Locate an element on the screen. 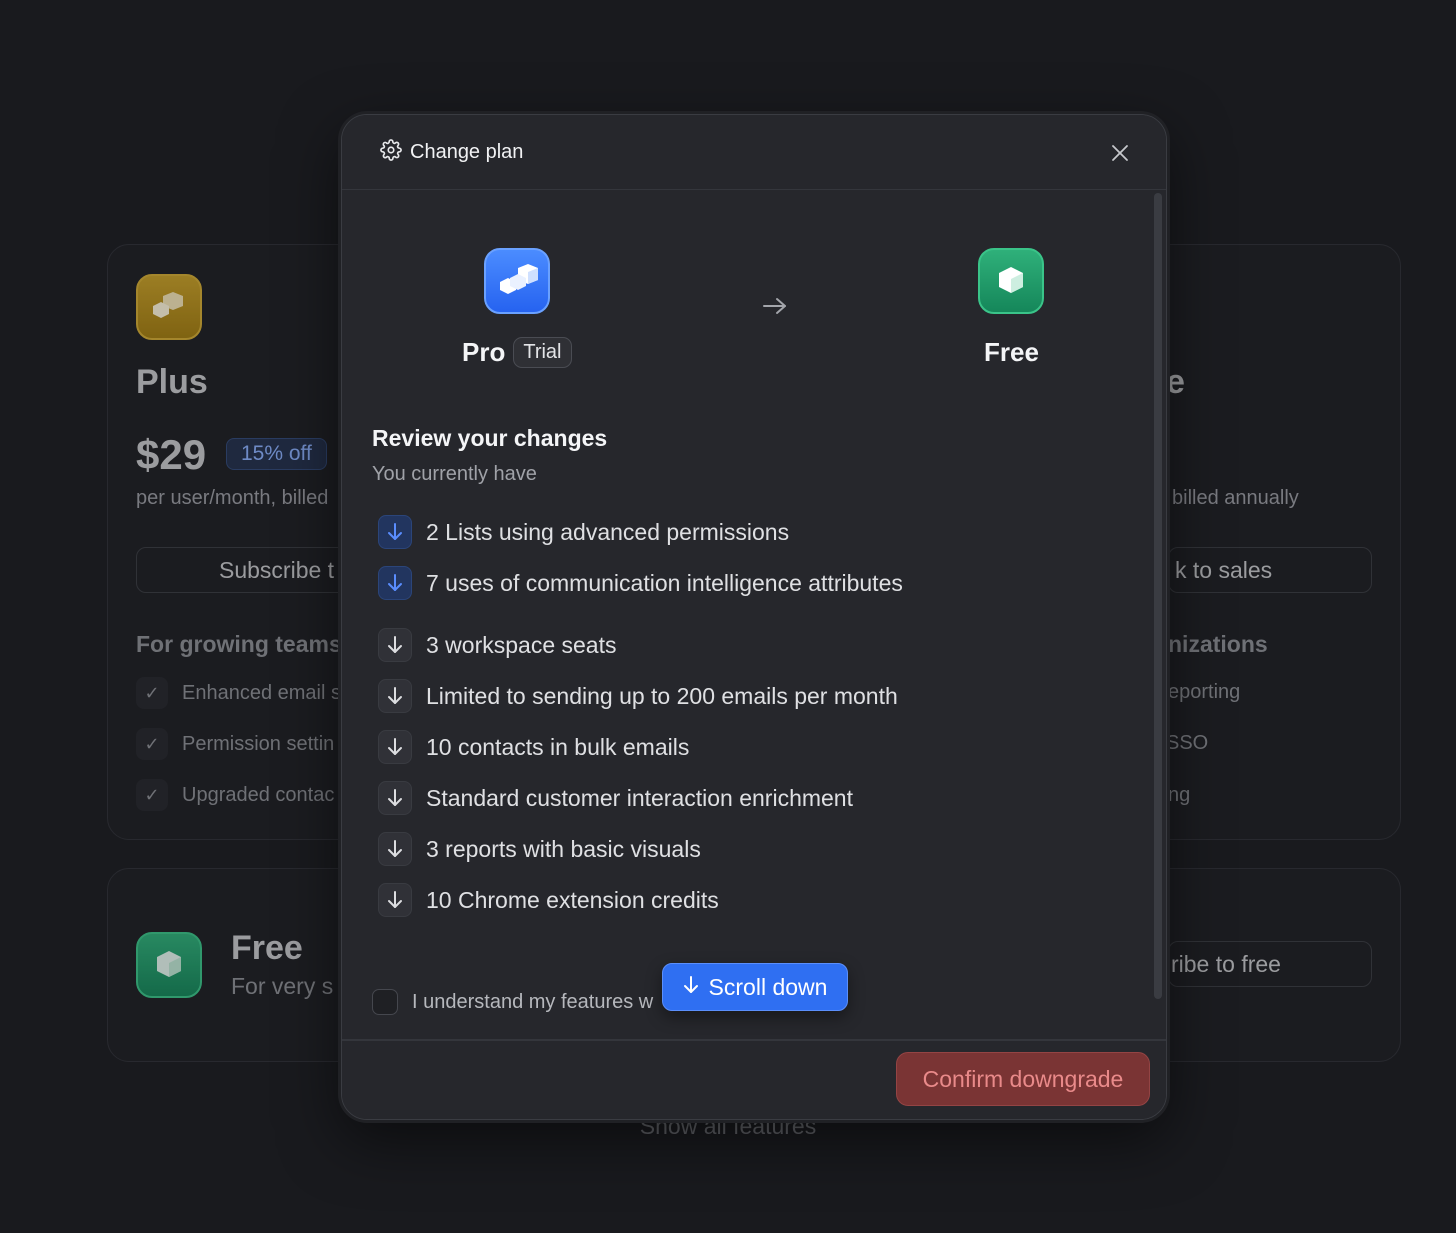 The width and height of the screenshot is (1456, 1233). review-subtitle: You currently have is located at coordinates (454, 474).